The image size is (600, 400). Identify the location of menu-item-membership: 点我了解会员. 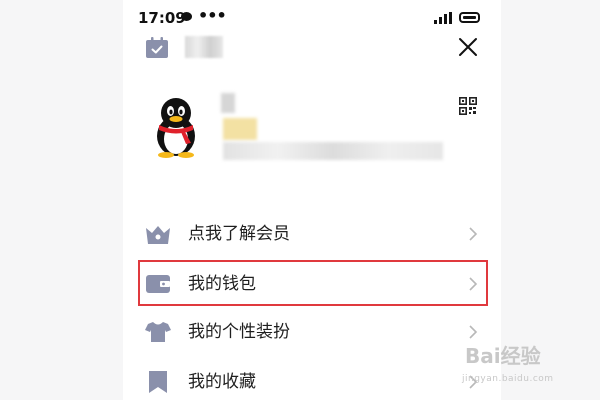
(312, 234).